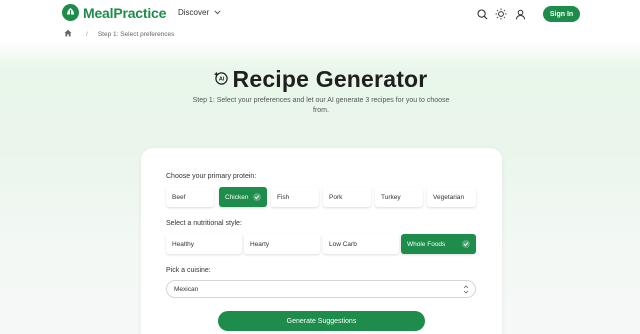 The width and height of the screenshot is (640, 334). Describe the element at coordinates (330, 79) in the screenshot. I see `page-title-text: Recipe Generator` at that location.